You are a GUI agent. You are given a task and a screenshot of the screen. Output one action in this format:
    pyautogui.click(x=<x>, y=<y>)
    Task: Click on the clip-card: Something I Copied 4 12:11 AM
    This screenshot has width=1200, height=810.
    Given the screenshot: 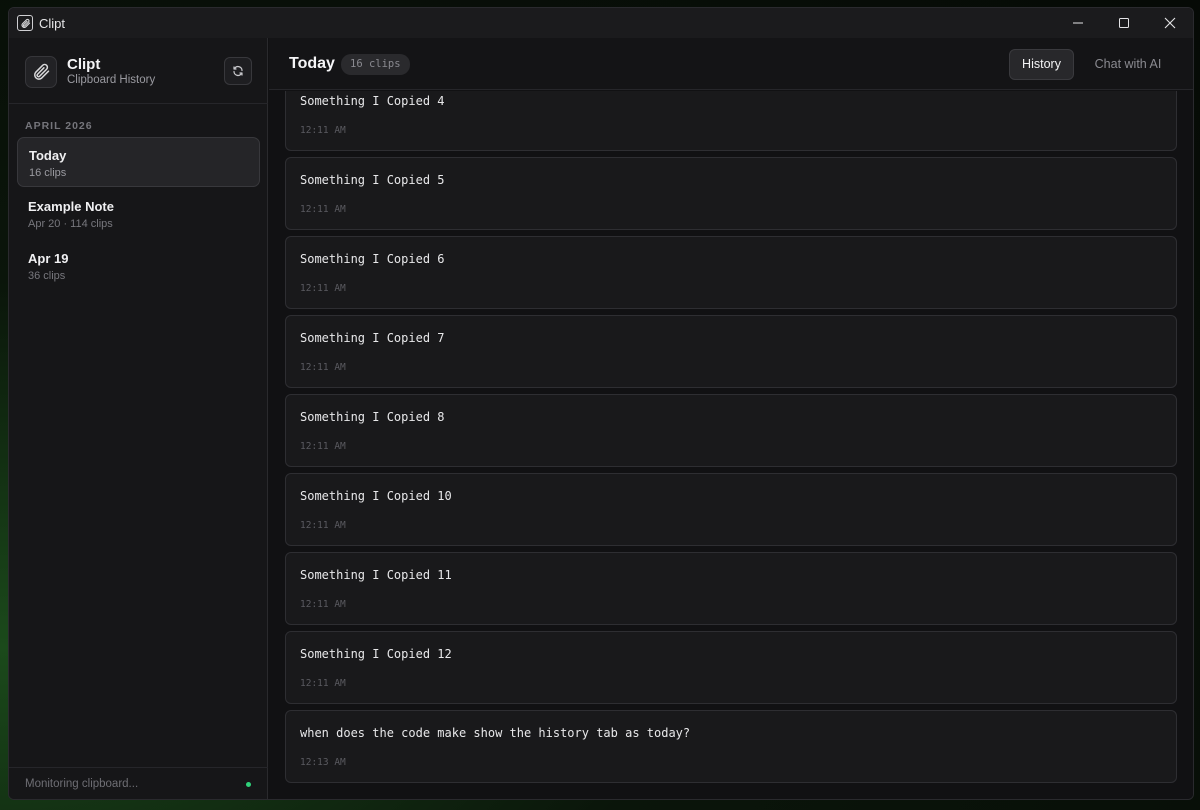 What is the action you would take?
    pyautogui.click(x=731, y=121)
    